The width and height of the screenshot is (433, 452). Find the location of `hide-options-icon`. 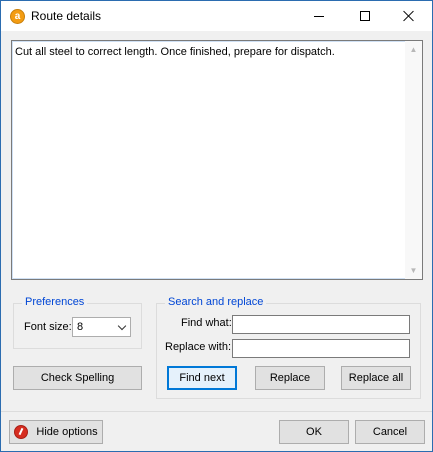

hide-options-icon is located at coordinates (21, 432).